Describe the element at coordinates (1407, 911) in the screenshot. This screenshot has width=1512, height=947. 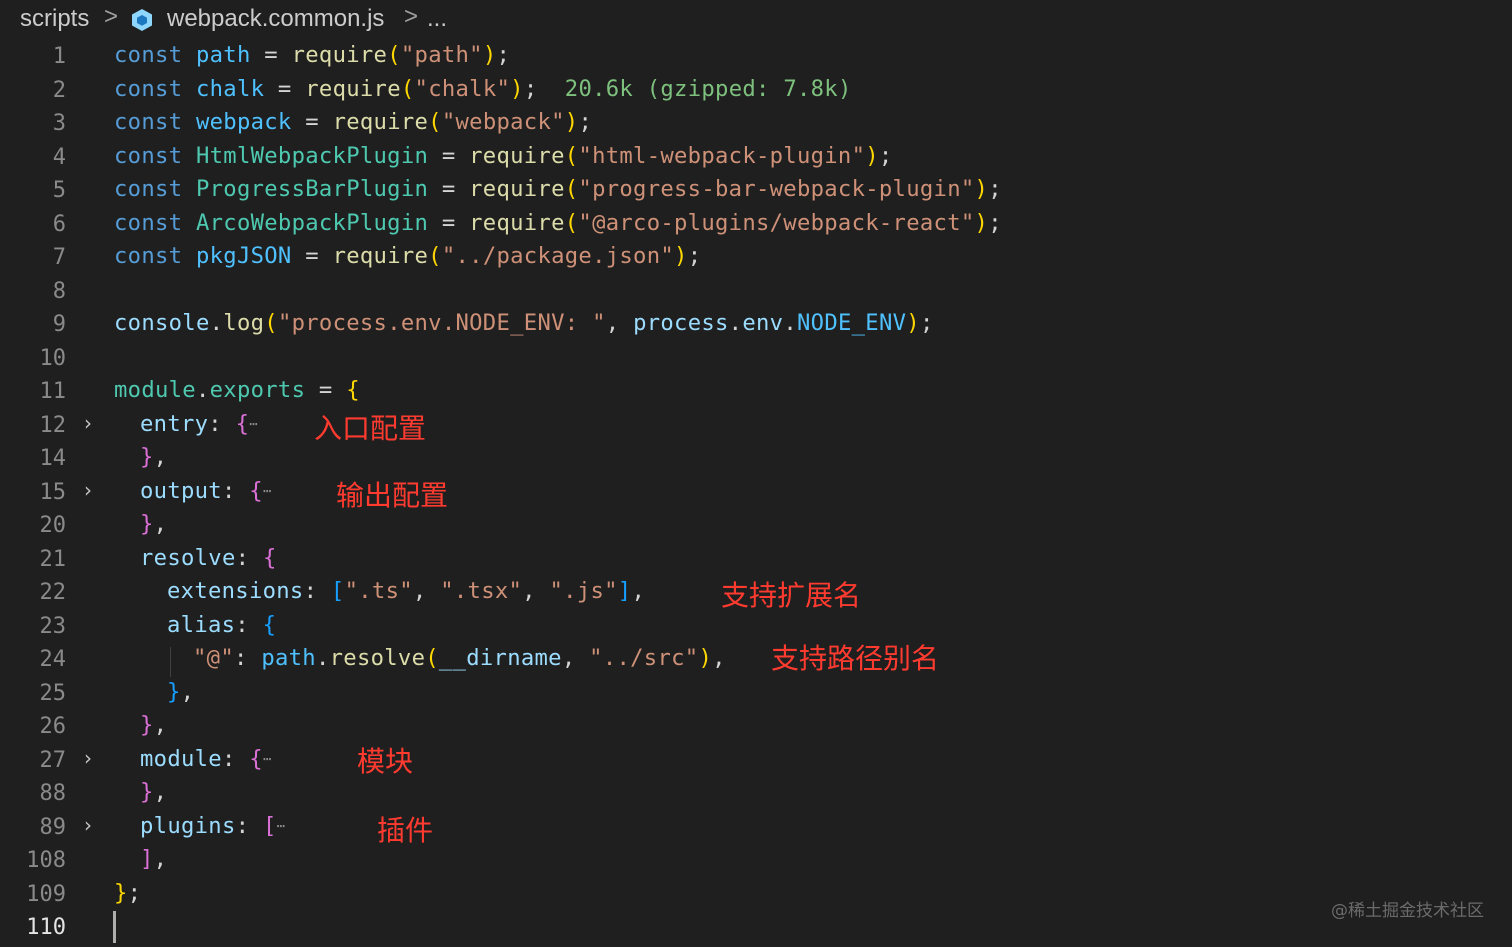
I see `watermark: @稀土掘金技术社区` at that location.